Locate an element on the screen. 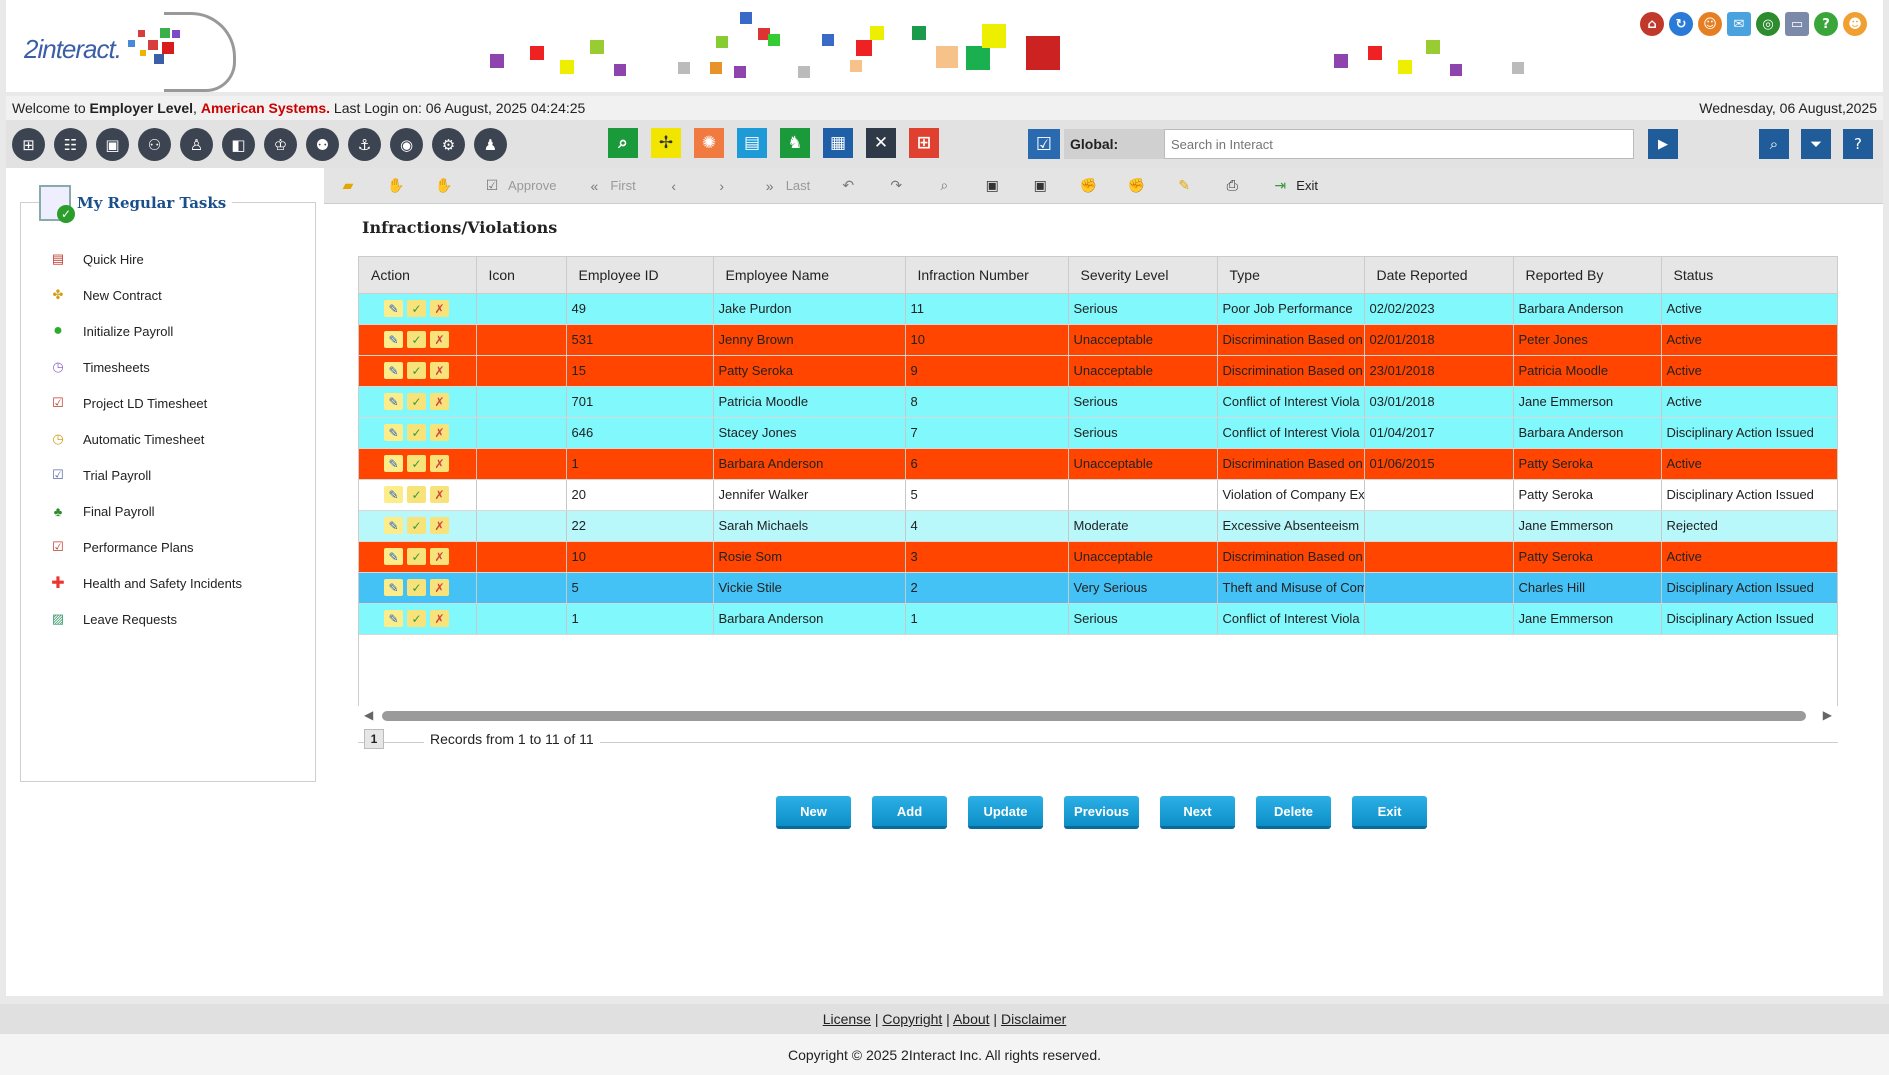  task-new-contract: ✤ New Contract is located at coordinates (144, 295).